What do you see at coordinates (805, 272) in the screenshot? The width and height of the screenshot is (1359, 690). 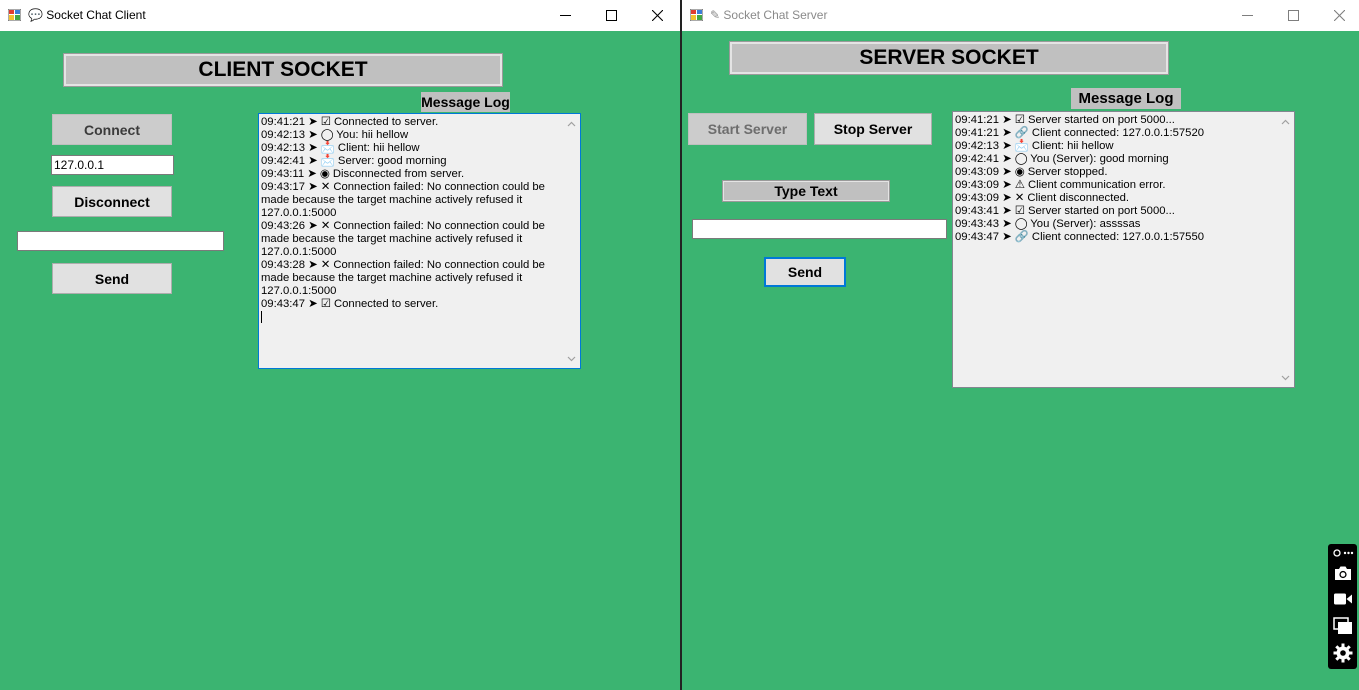 I see `server-send-button: Send` at bounding box center [805, 272].